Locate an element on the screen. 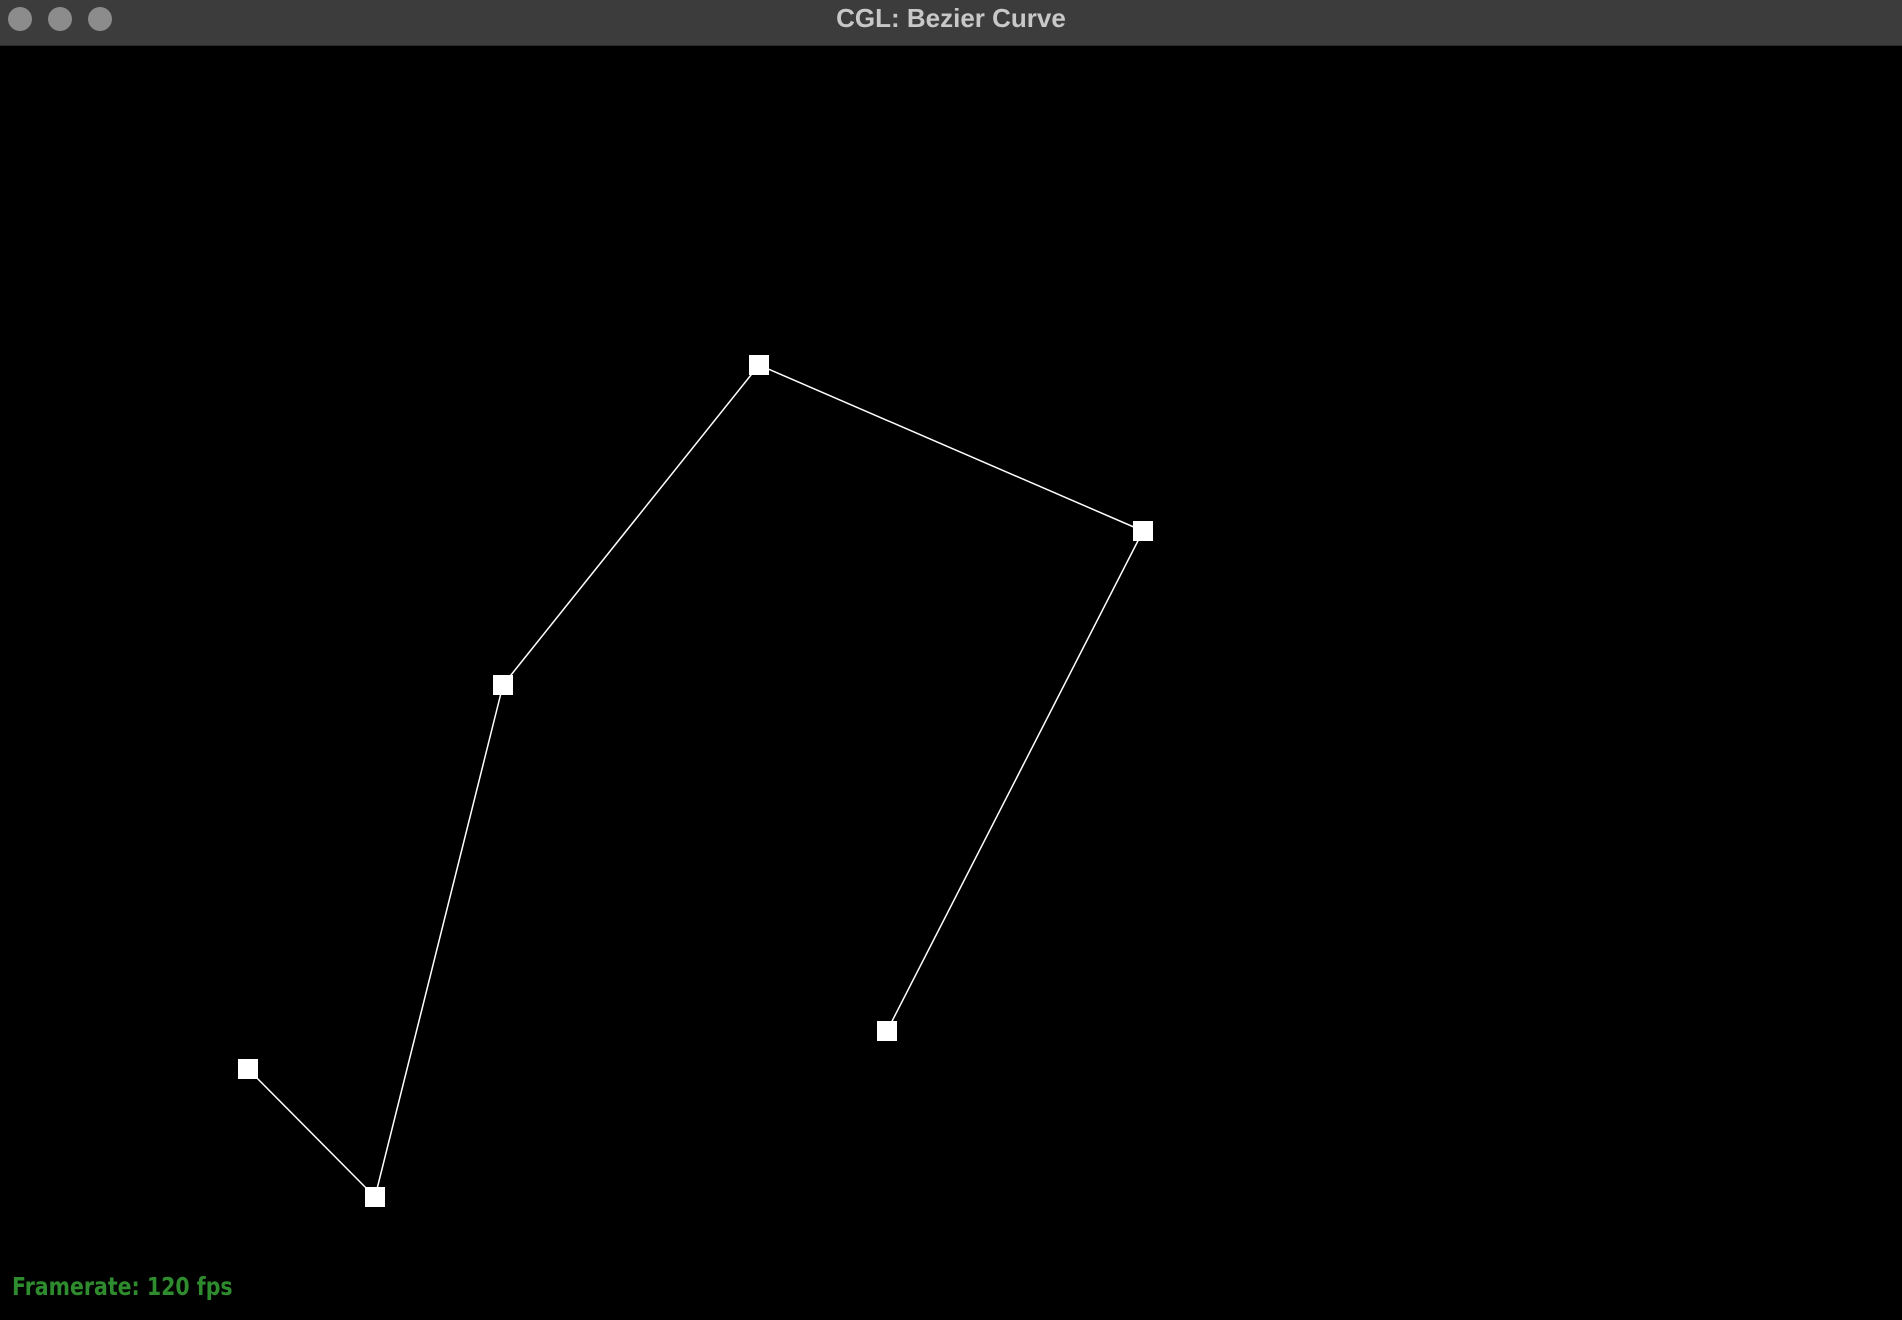 The width and height of the screenshot is (1902, 1320). window-title: CGL: Bezier Curve is located at coordinates (951, 18).